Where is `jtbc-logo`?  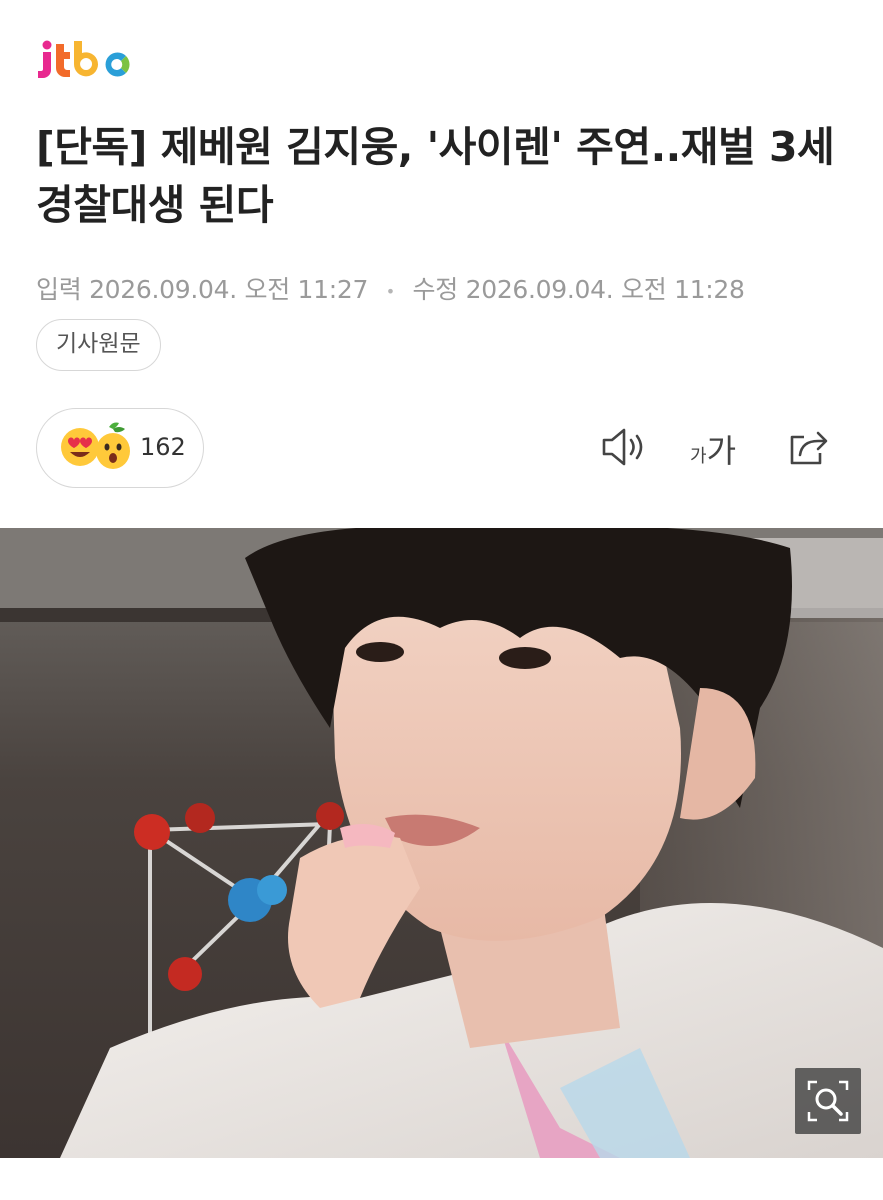 jtbc-logo is located at coordinates (84, 60).